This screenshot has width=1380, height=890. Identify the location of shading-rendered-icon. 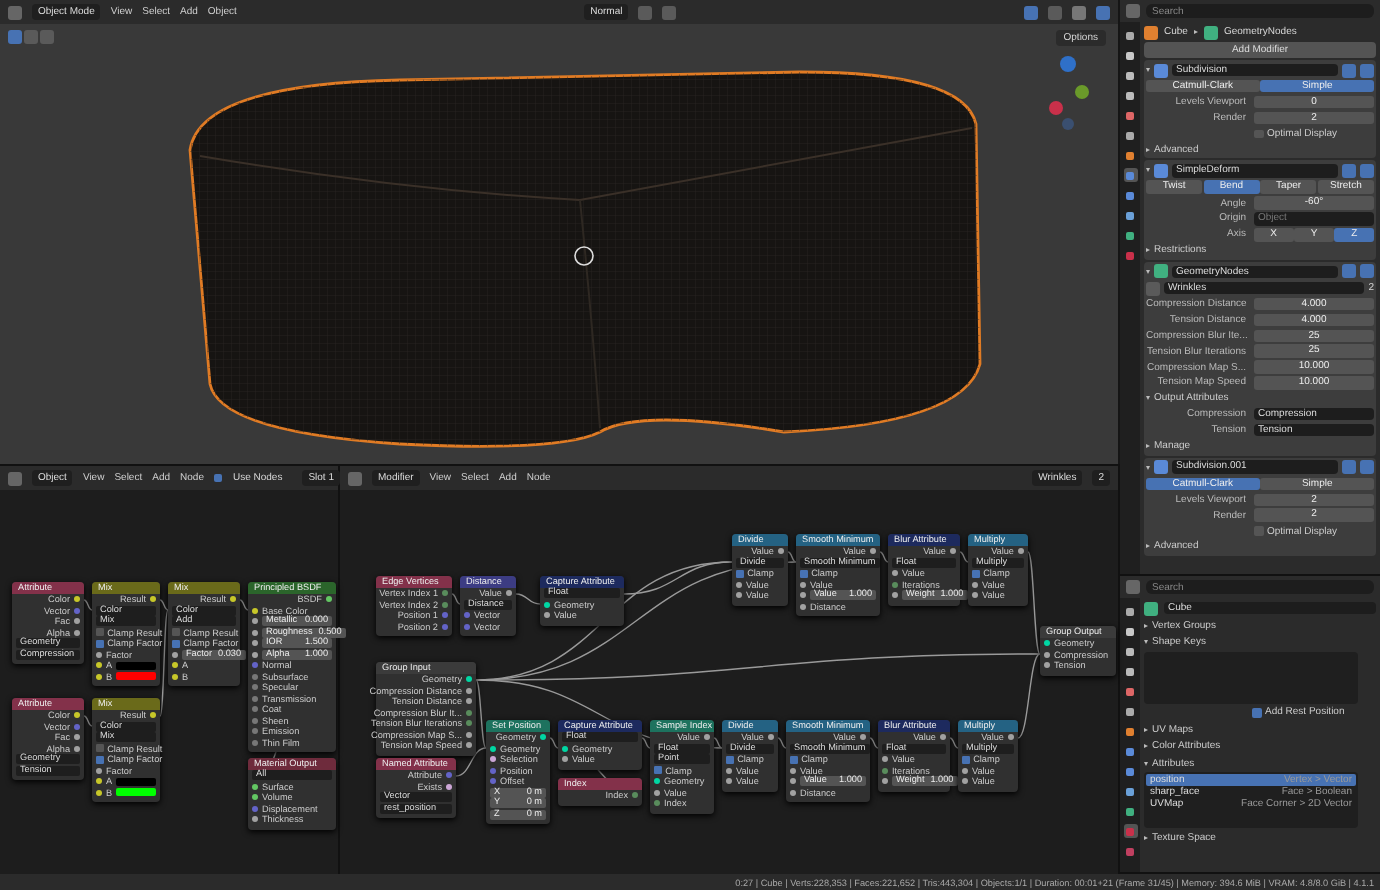
(1103, 12).